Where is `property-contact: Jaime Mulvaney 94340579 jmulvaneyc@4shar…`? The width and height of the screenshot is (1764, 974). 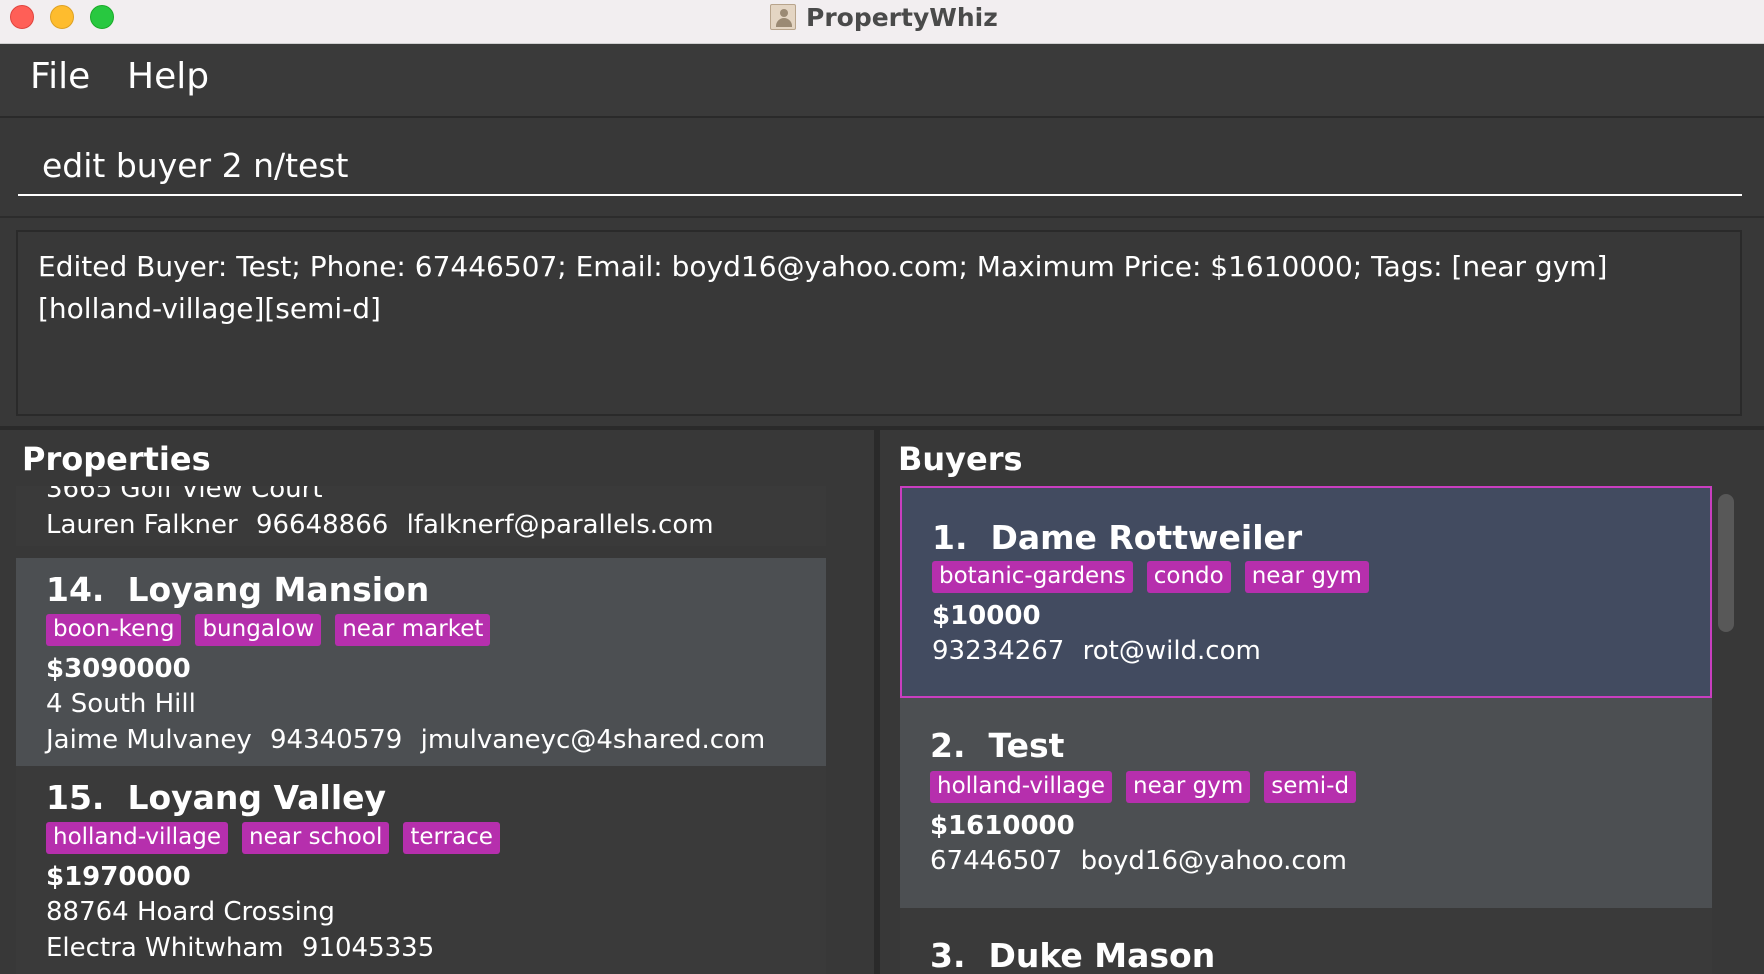
property-contact: Jaime Mulvaney 94340579 jmulvaneyc@4shar… is located at coordinates (405, 740).